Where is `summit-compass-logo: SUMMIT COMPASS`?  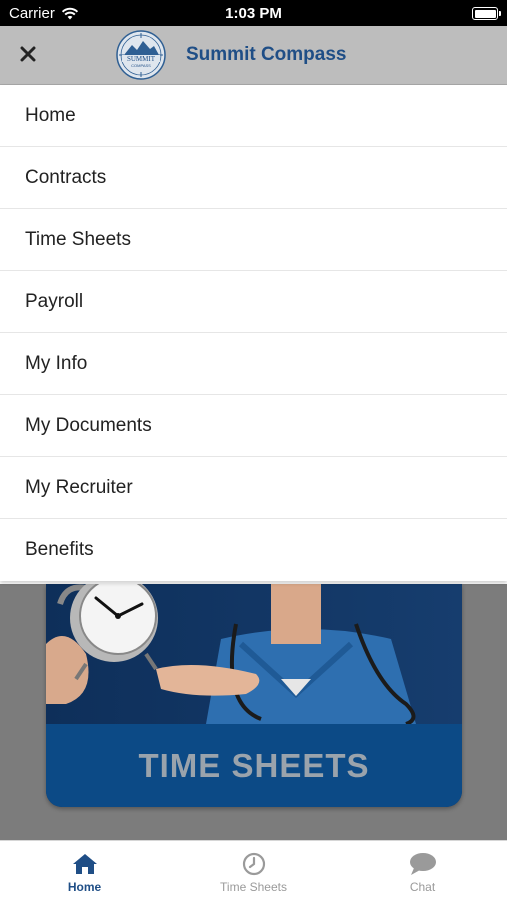 summit-compass-logo: SUMMIT COMPASS is located at coordinates (141, 55).